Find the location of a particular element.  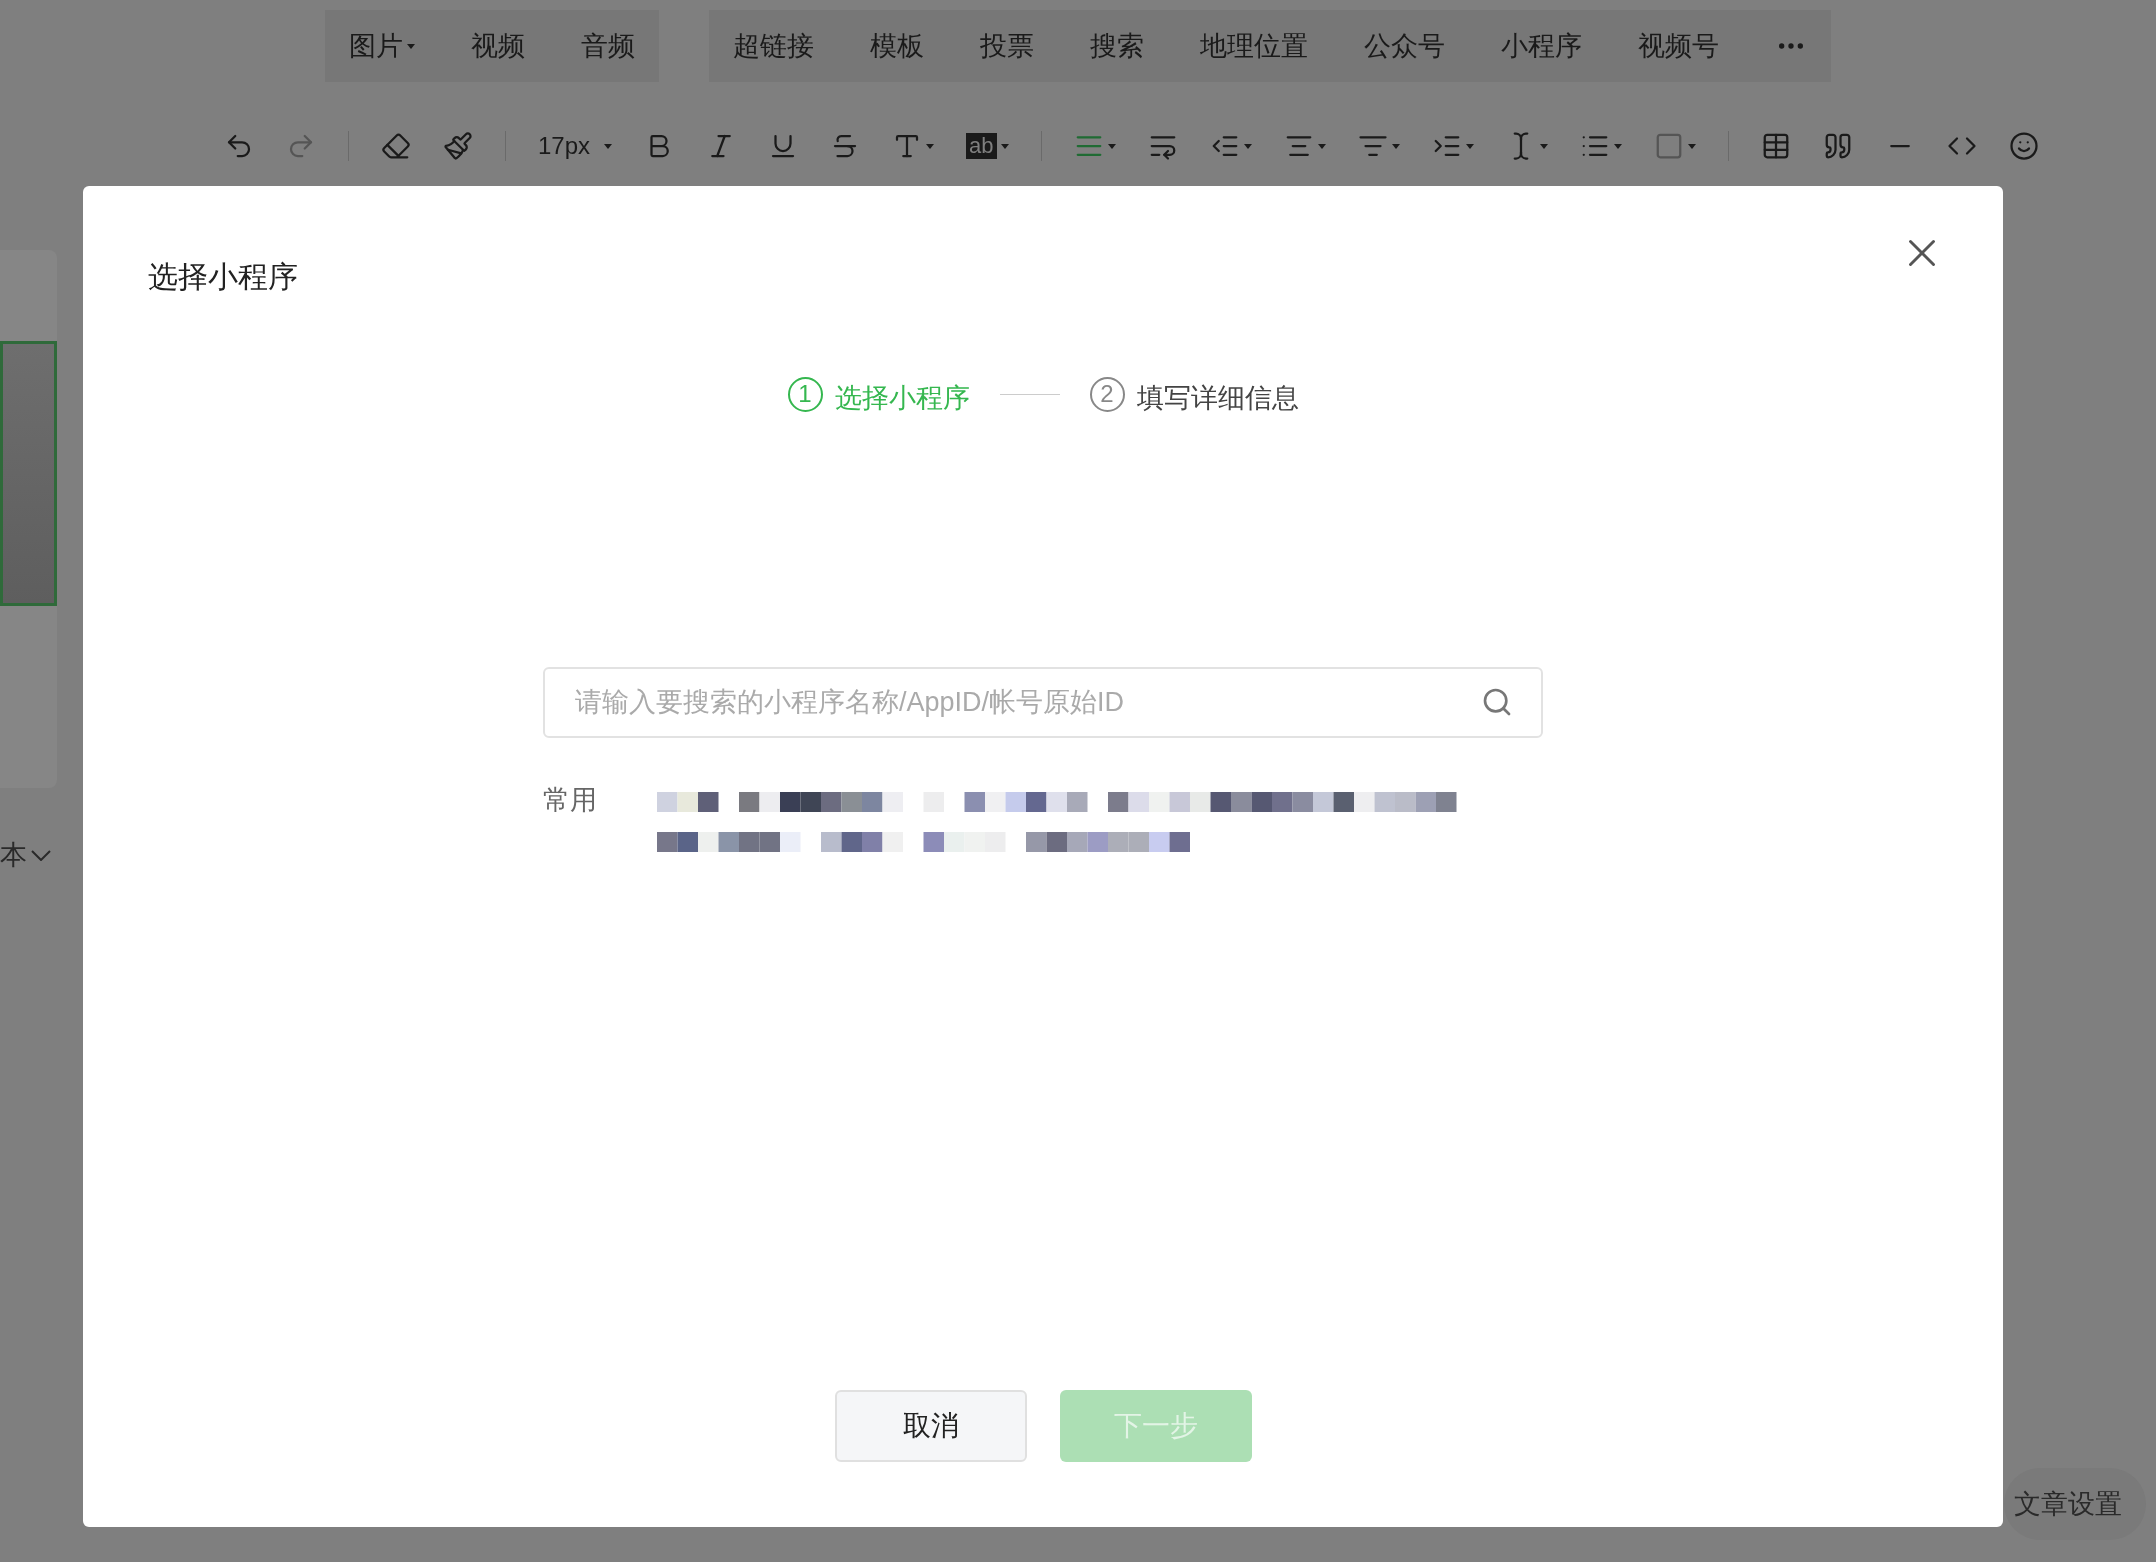

insert-menu-item: 音频 is located at coordinates (608, 46).